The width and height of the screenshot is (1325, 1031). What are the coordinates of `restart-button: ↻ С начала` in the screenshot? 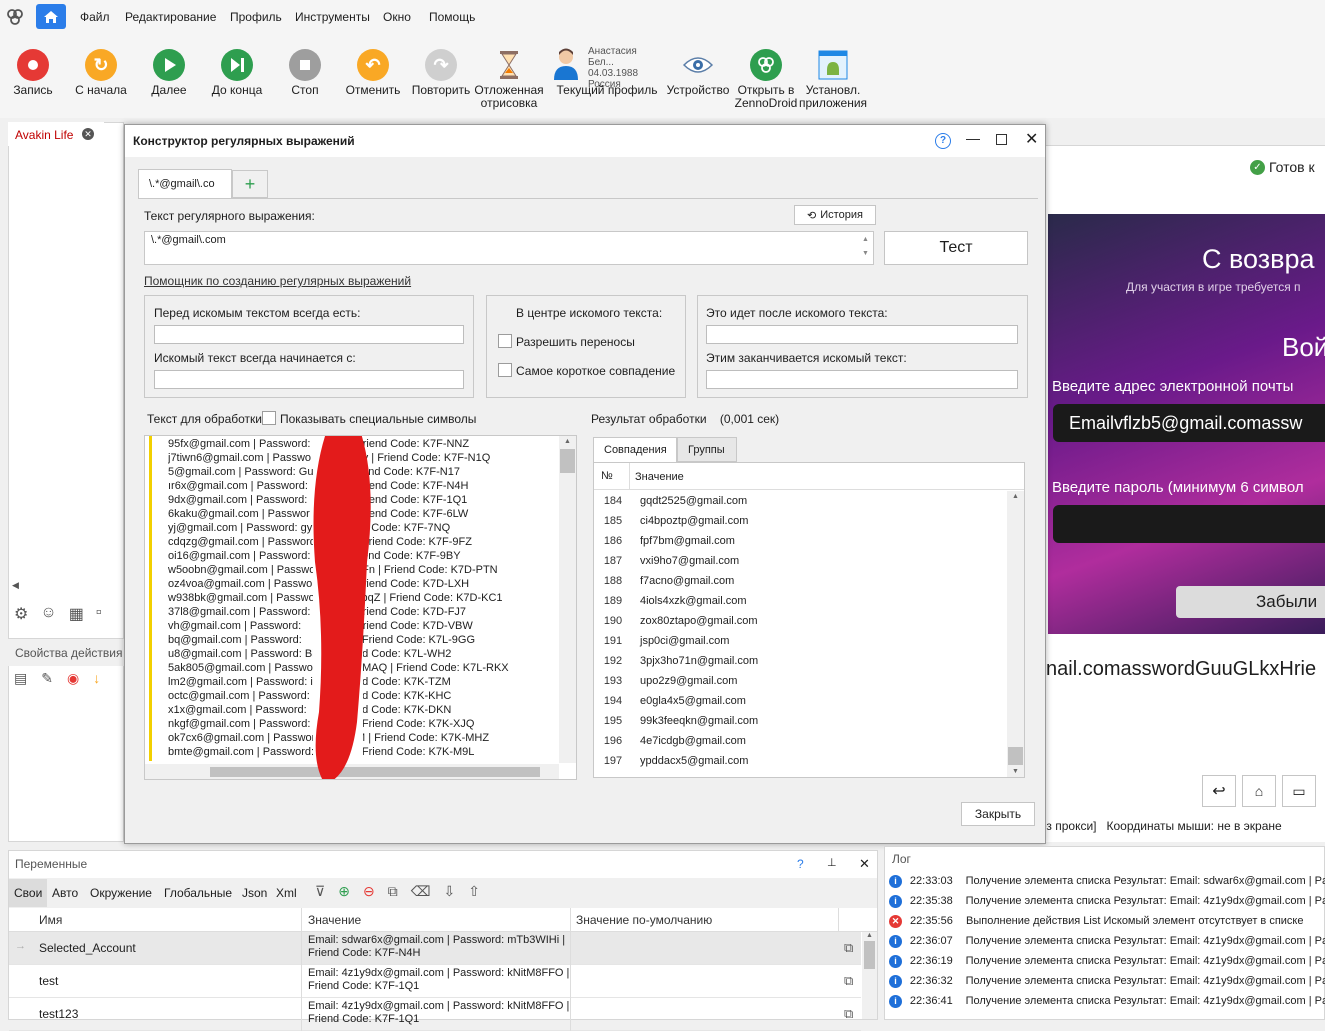 It's located at (101, 65).